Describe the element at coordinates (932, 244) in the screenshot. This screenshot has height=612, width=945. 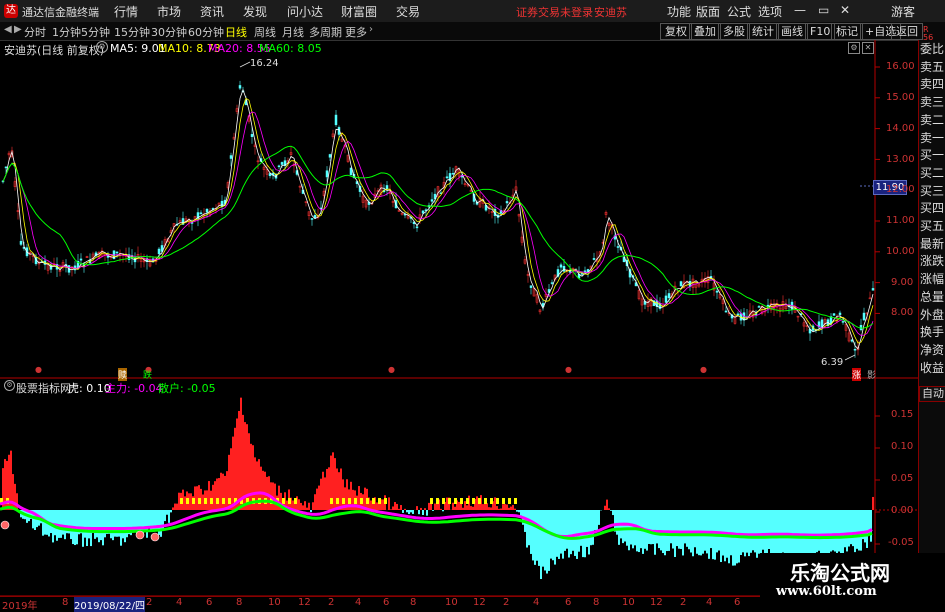
I see `quote-field-label: 最新` at that location.